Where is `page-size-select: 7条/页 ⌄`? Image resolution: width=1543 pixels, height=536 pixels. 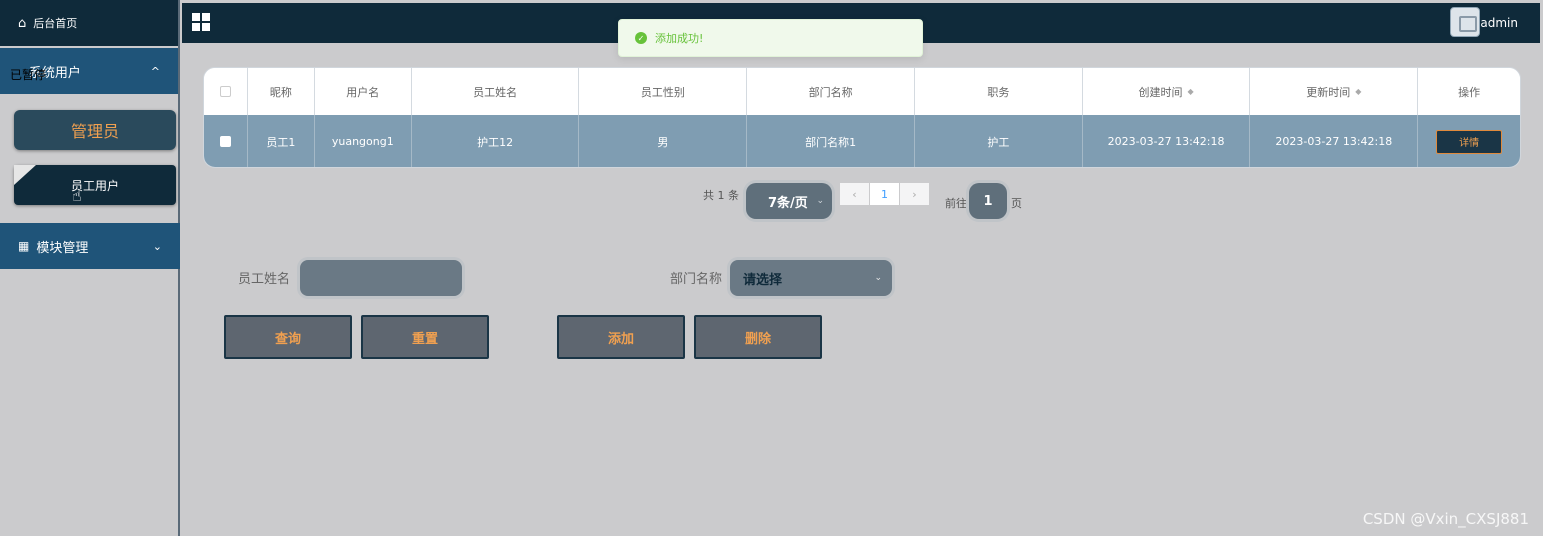
page-size-select: 7条/页 ⌄ is located at coordinates (789, 201).